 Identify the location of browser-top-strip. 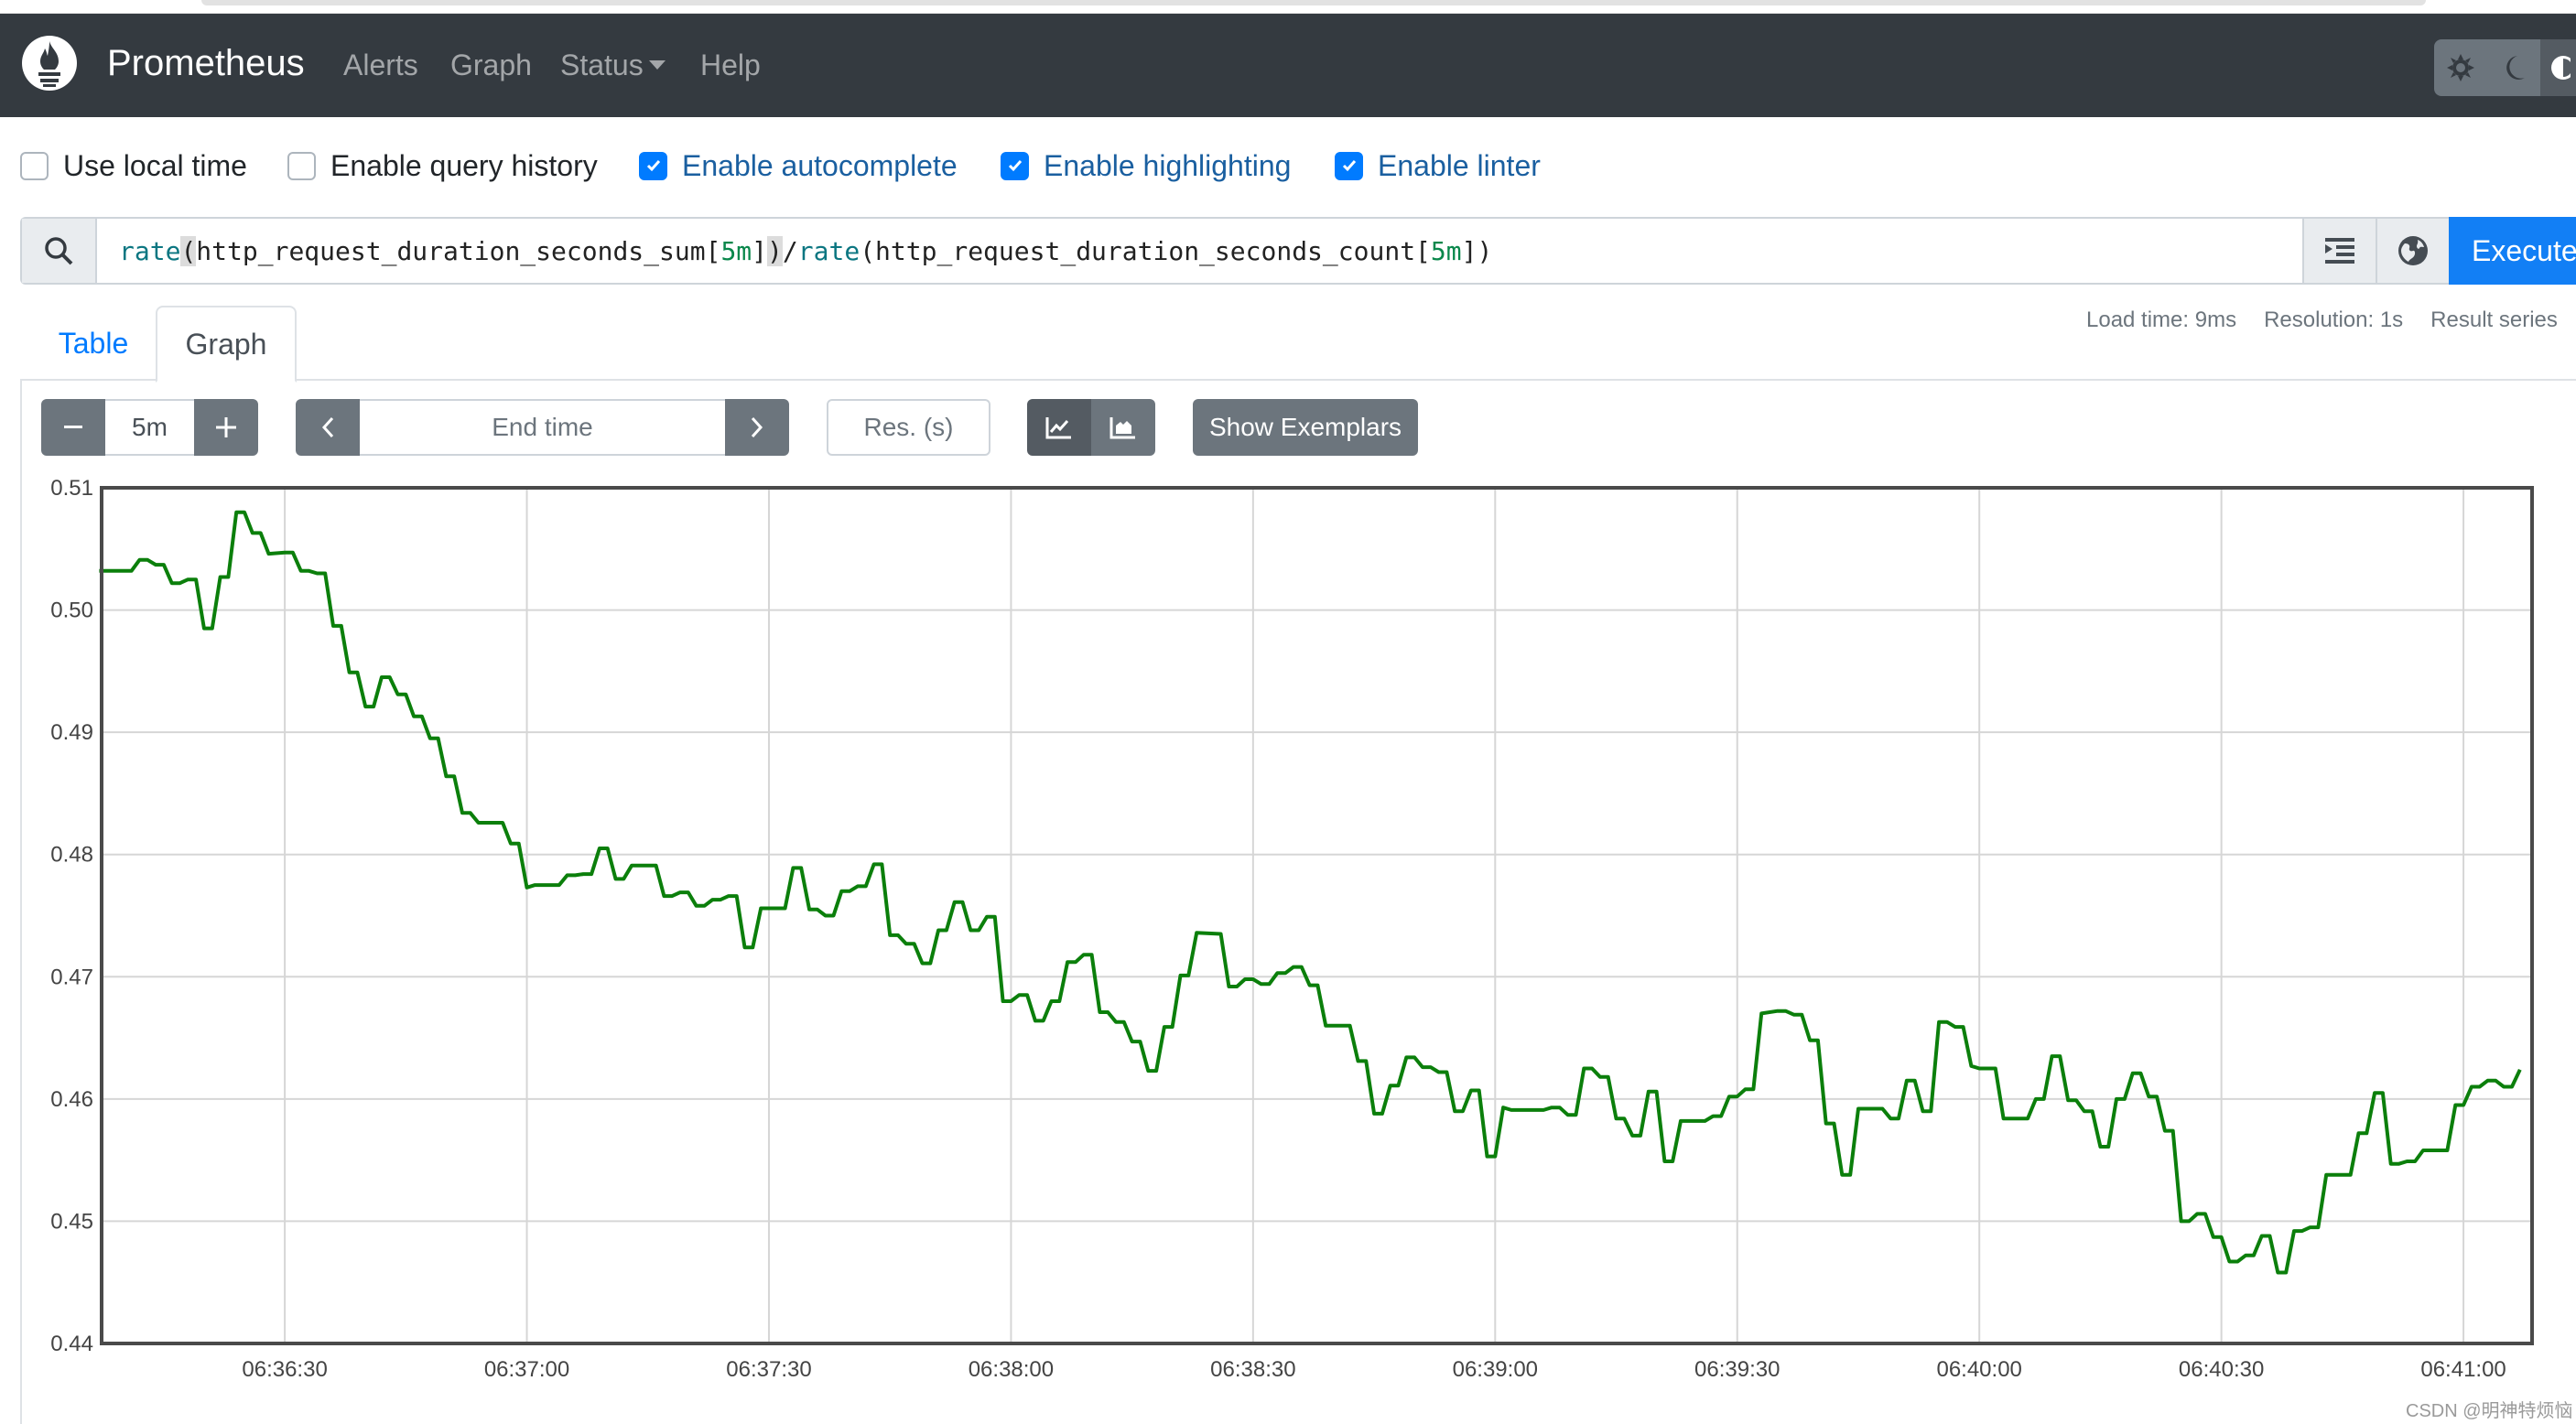
(1288, 7).